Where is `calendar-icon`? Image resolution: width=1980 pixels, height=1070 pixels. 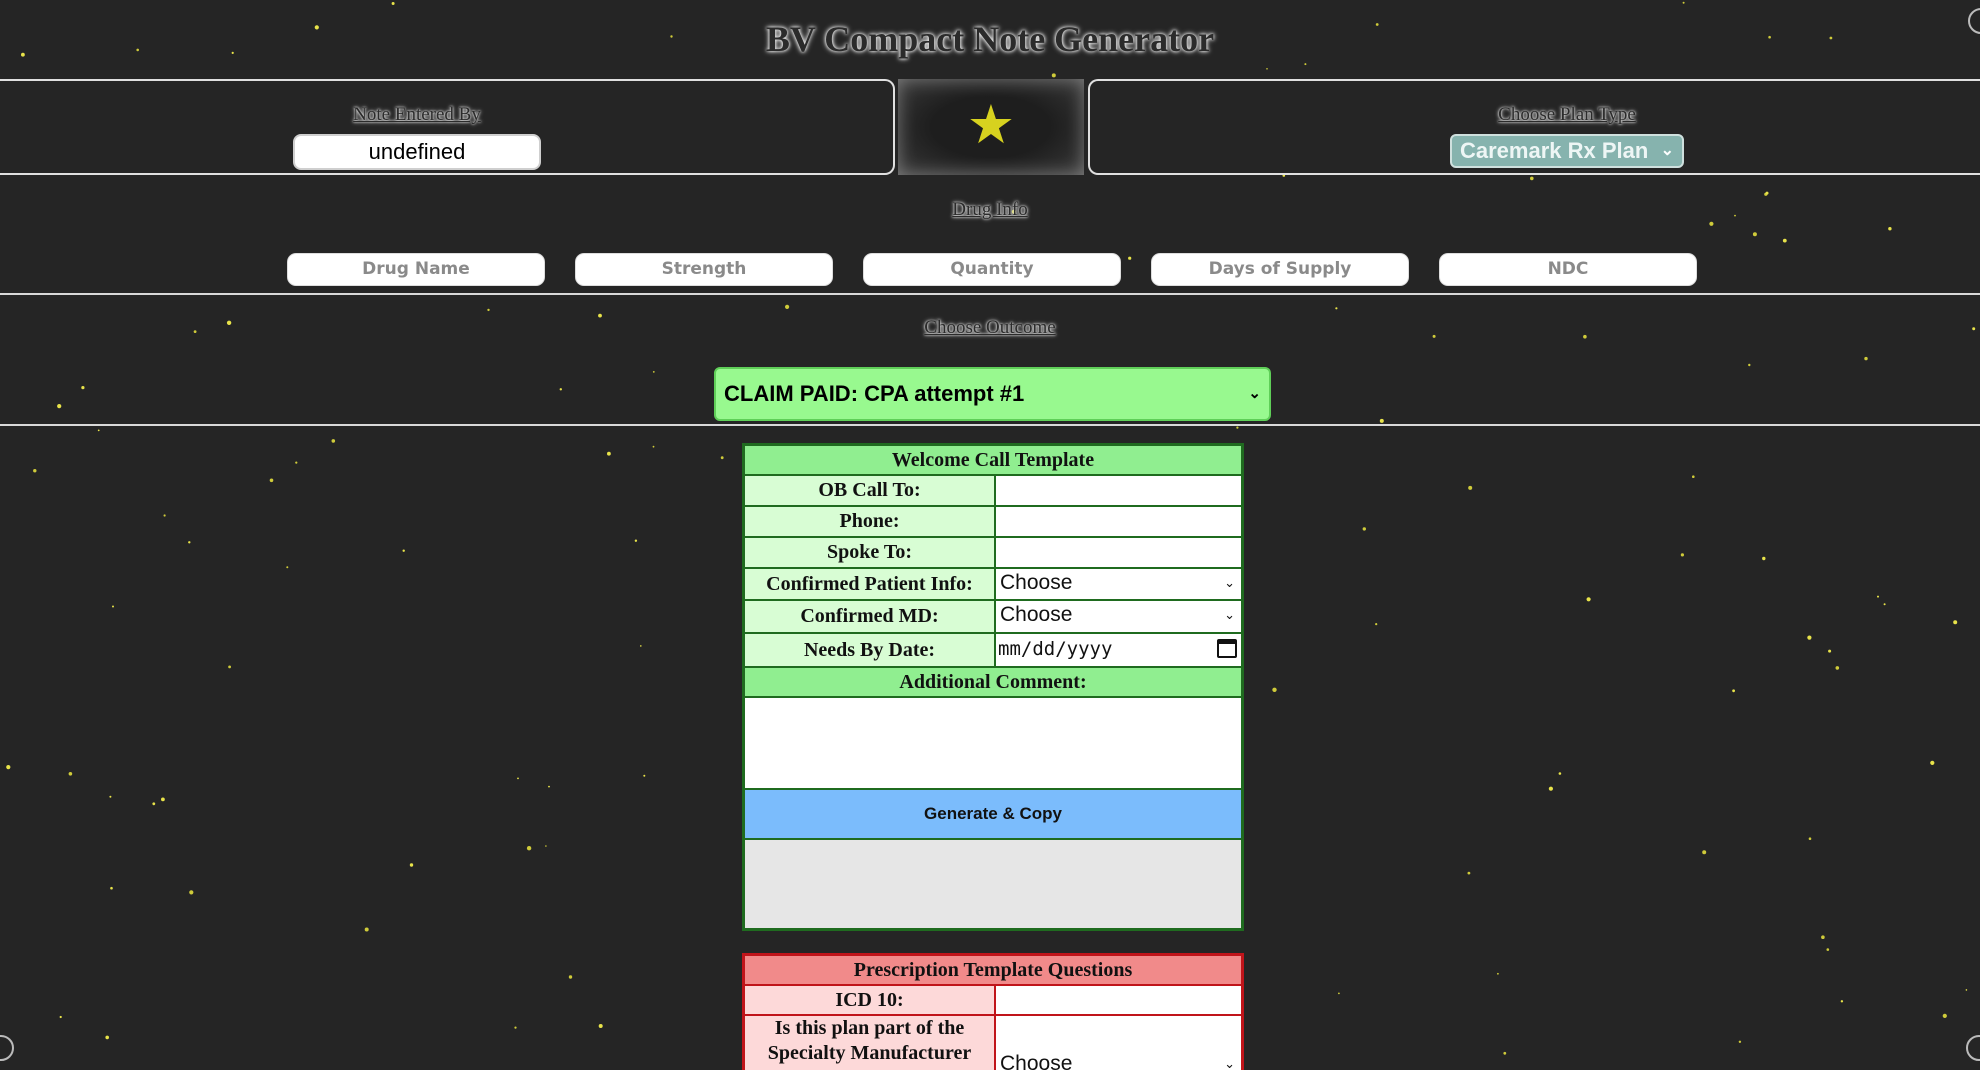 calendar-icon is located at coordinates (1227, 648).